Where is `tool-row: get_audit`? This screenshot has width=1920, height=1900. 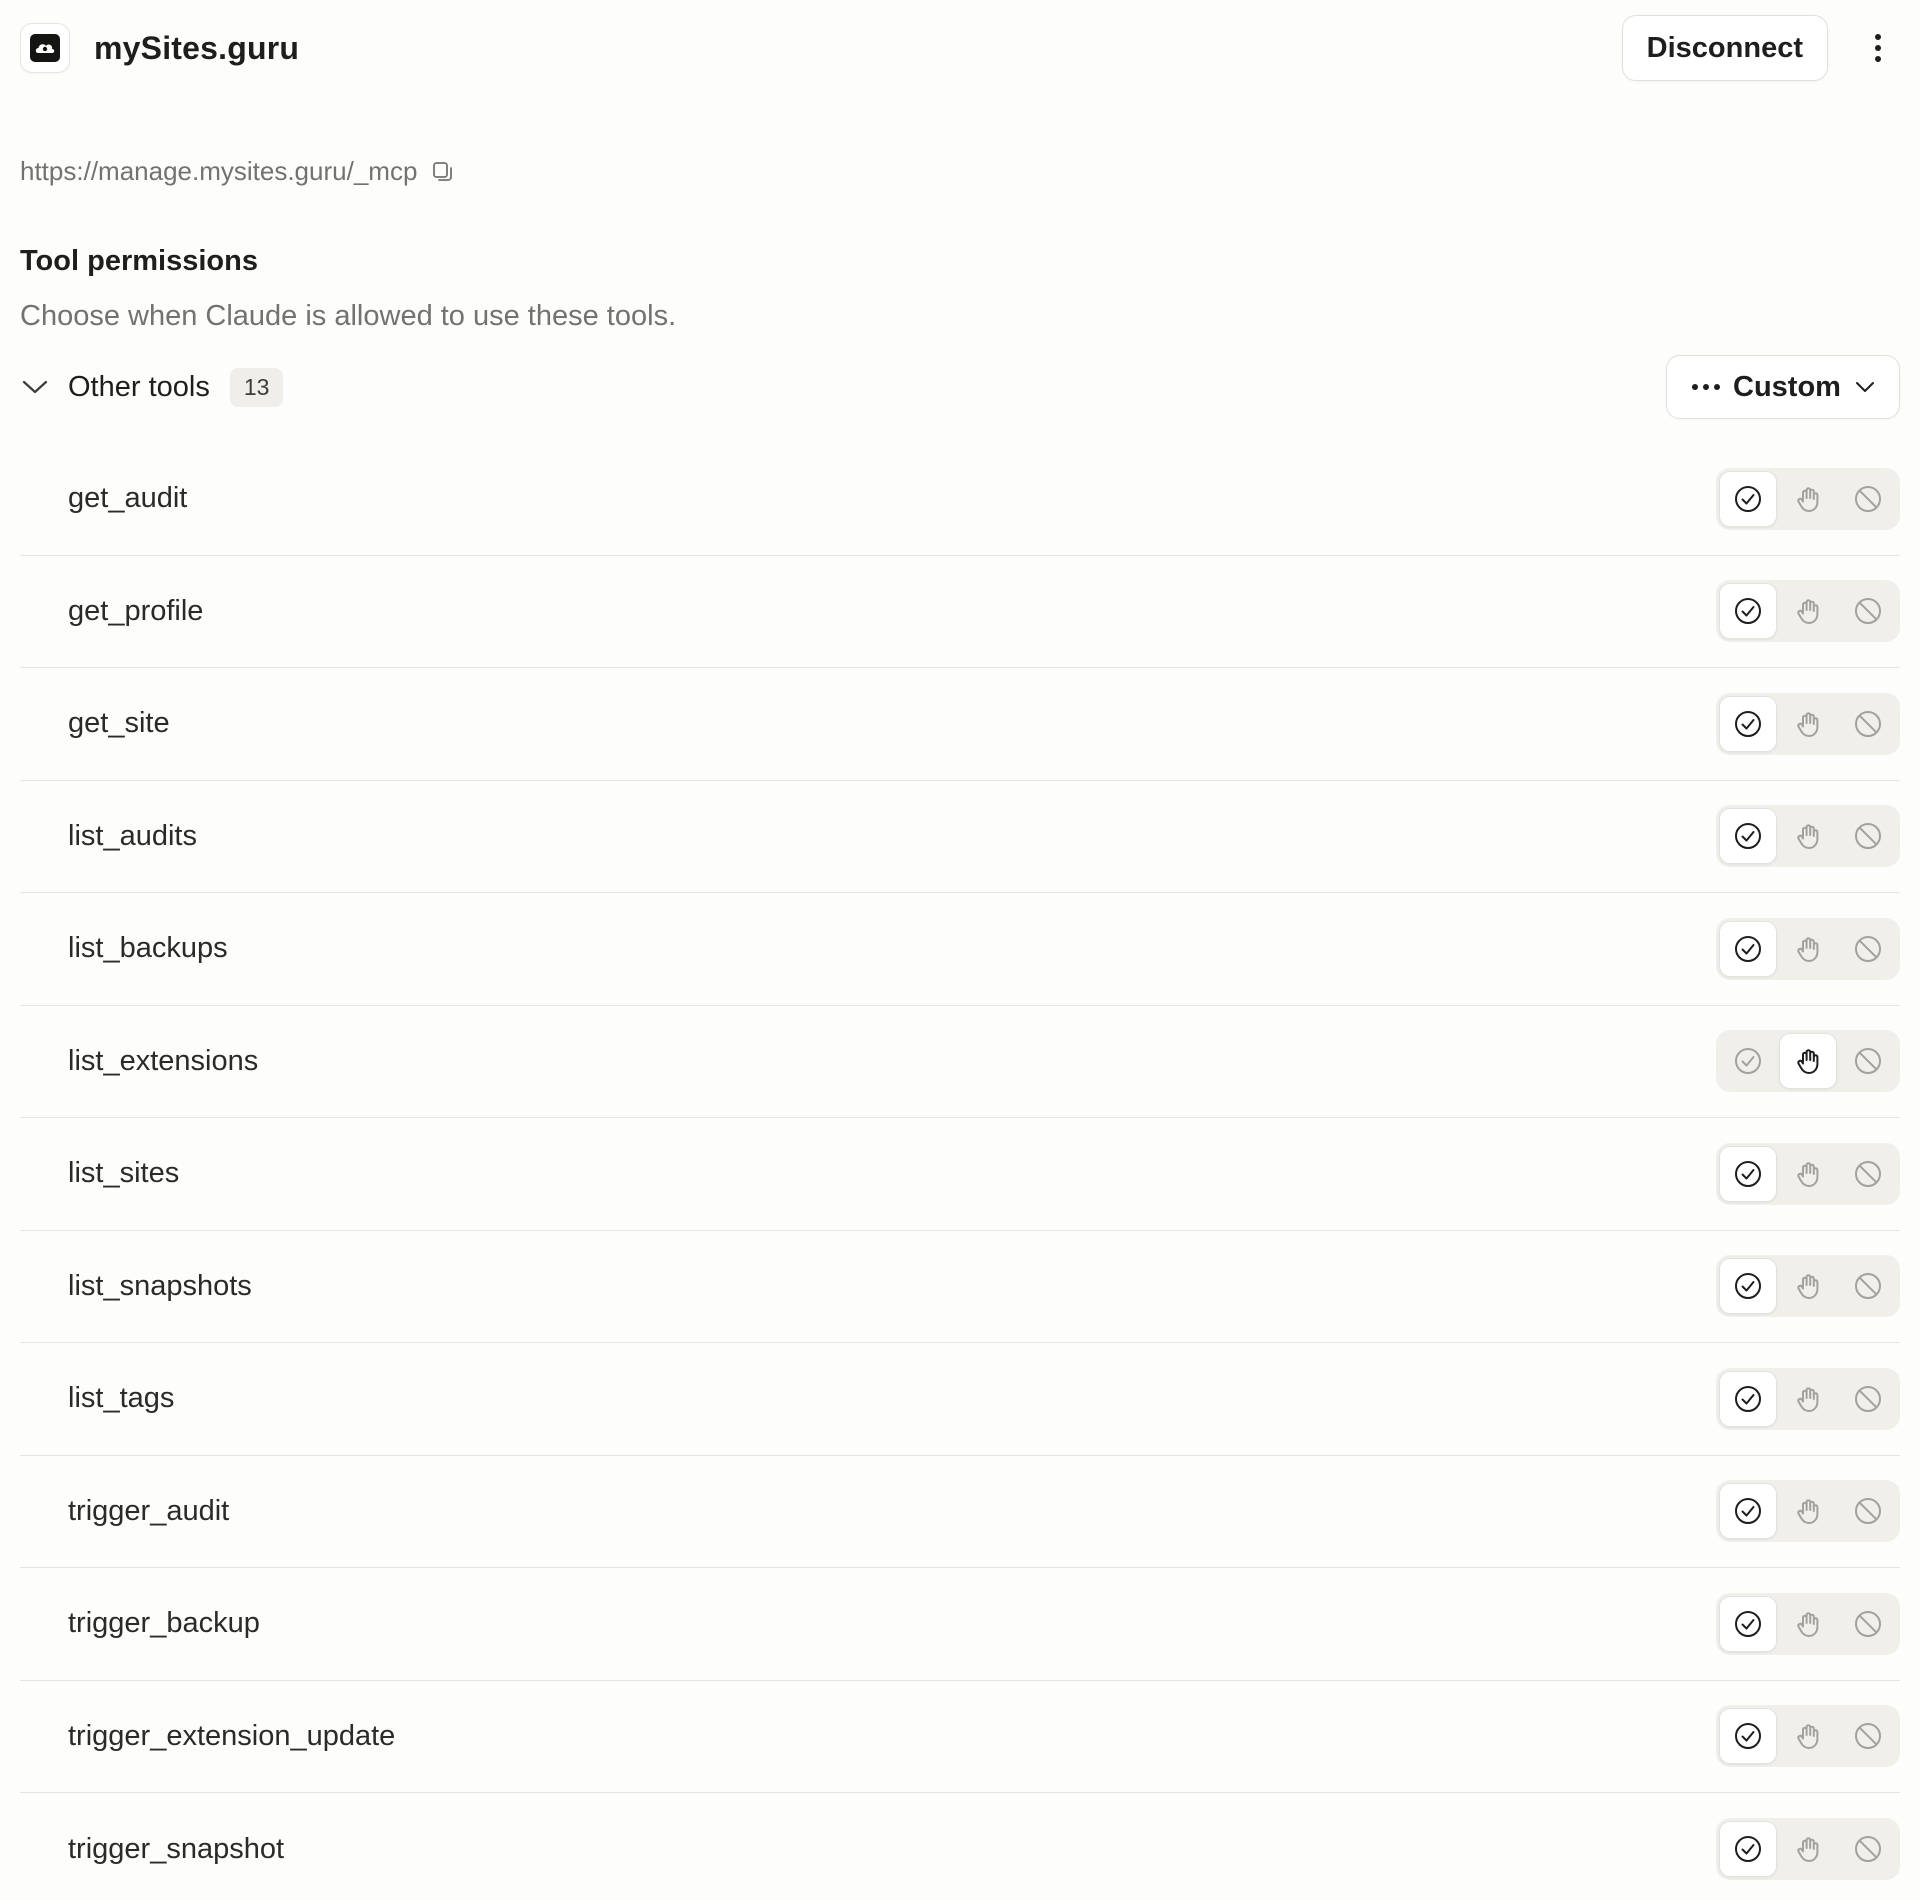 tool-row: get_audit is located at coordinates (960, 499).